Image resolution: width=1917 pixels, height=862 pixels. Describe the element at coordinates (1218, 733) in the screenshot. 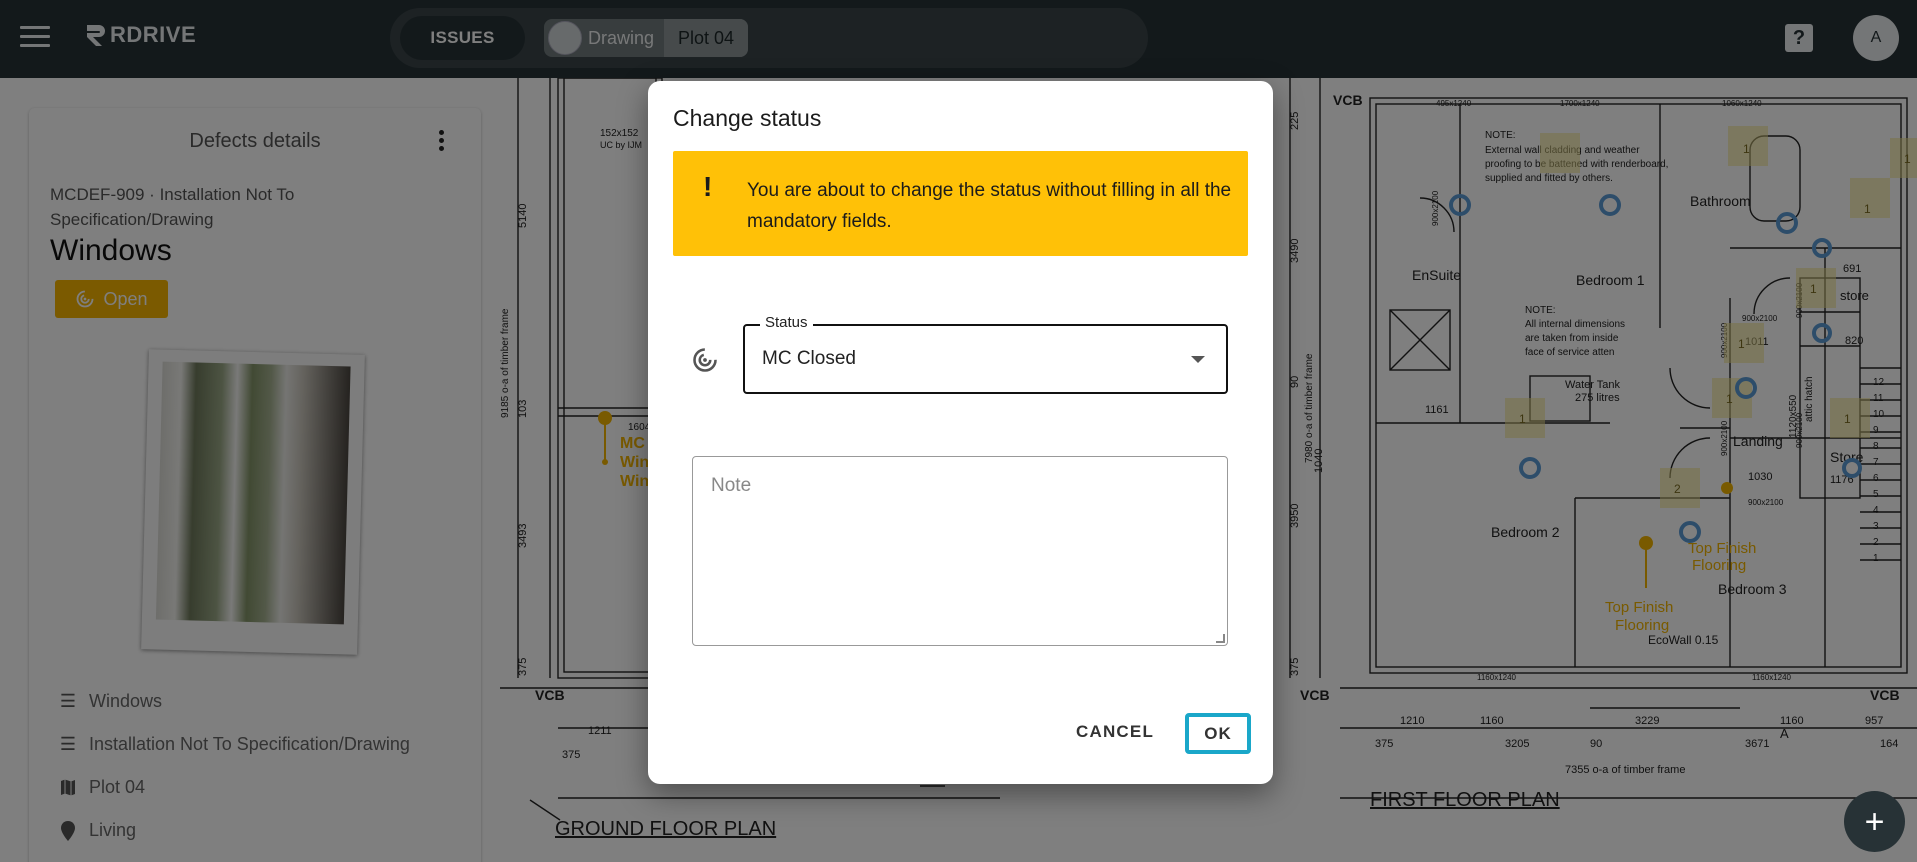

I see `ok-button: OK` at that location.